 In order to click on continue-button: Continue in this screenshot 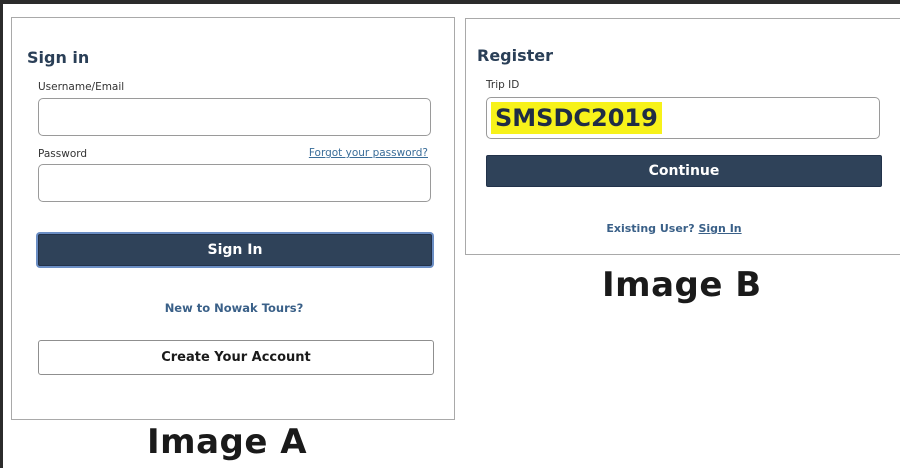, I will do `click(684, 171)`.